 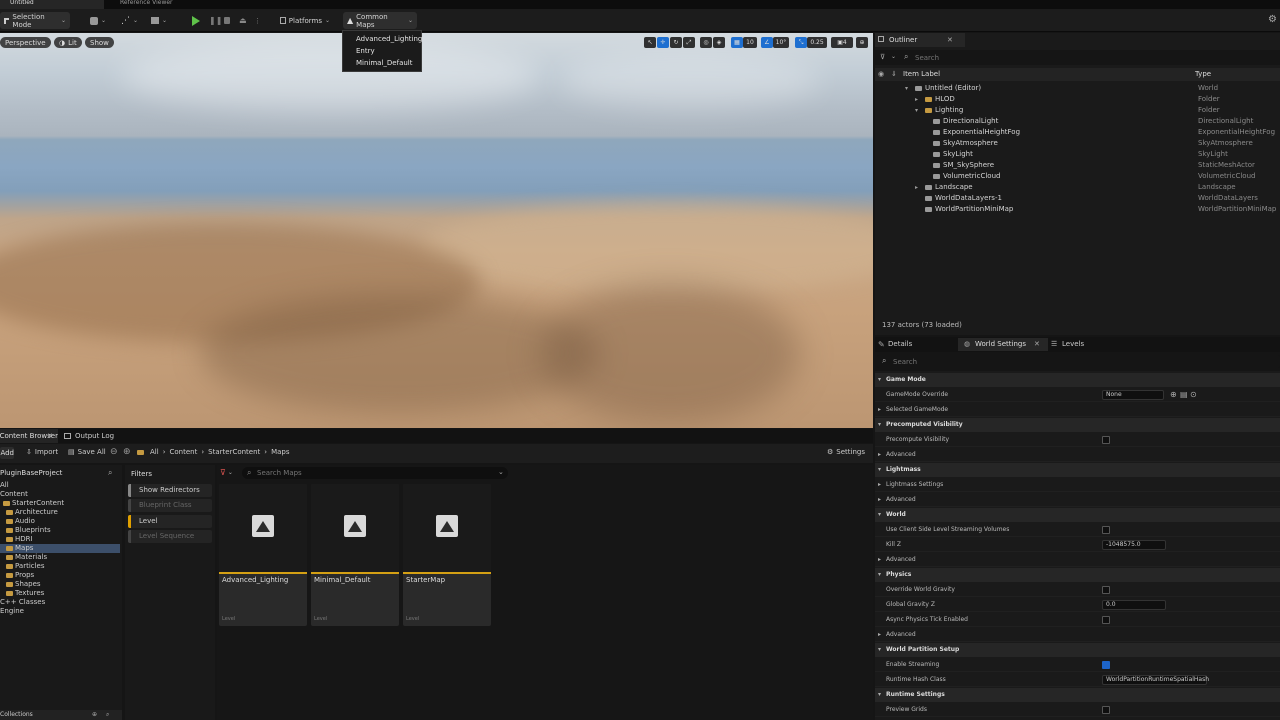 What do you see at coordinates (227, 20) in the screenshot?
I see `stop-button` at bounding box center [227, 20].